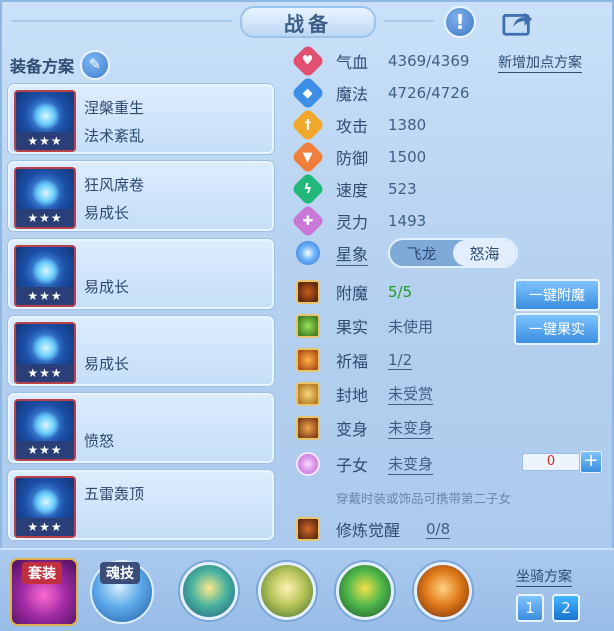  I want to click on equipment-name: 涅槃重生, so click(114, 108).